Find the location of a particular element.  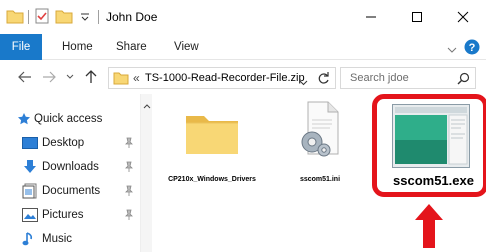

search-icon is located at coordinates (463, 80).